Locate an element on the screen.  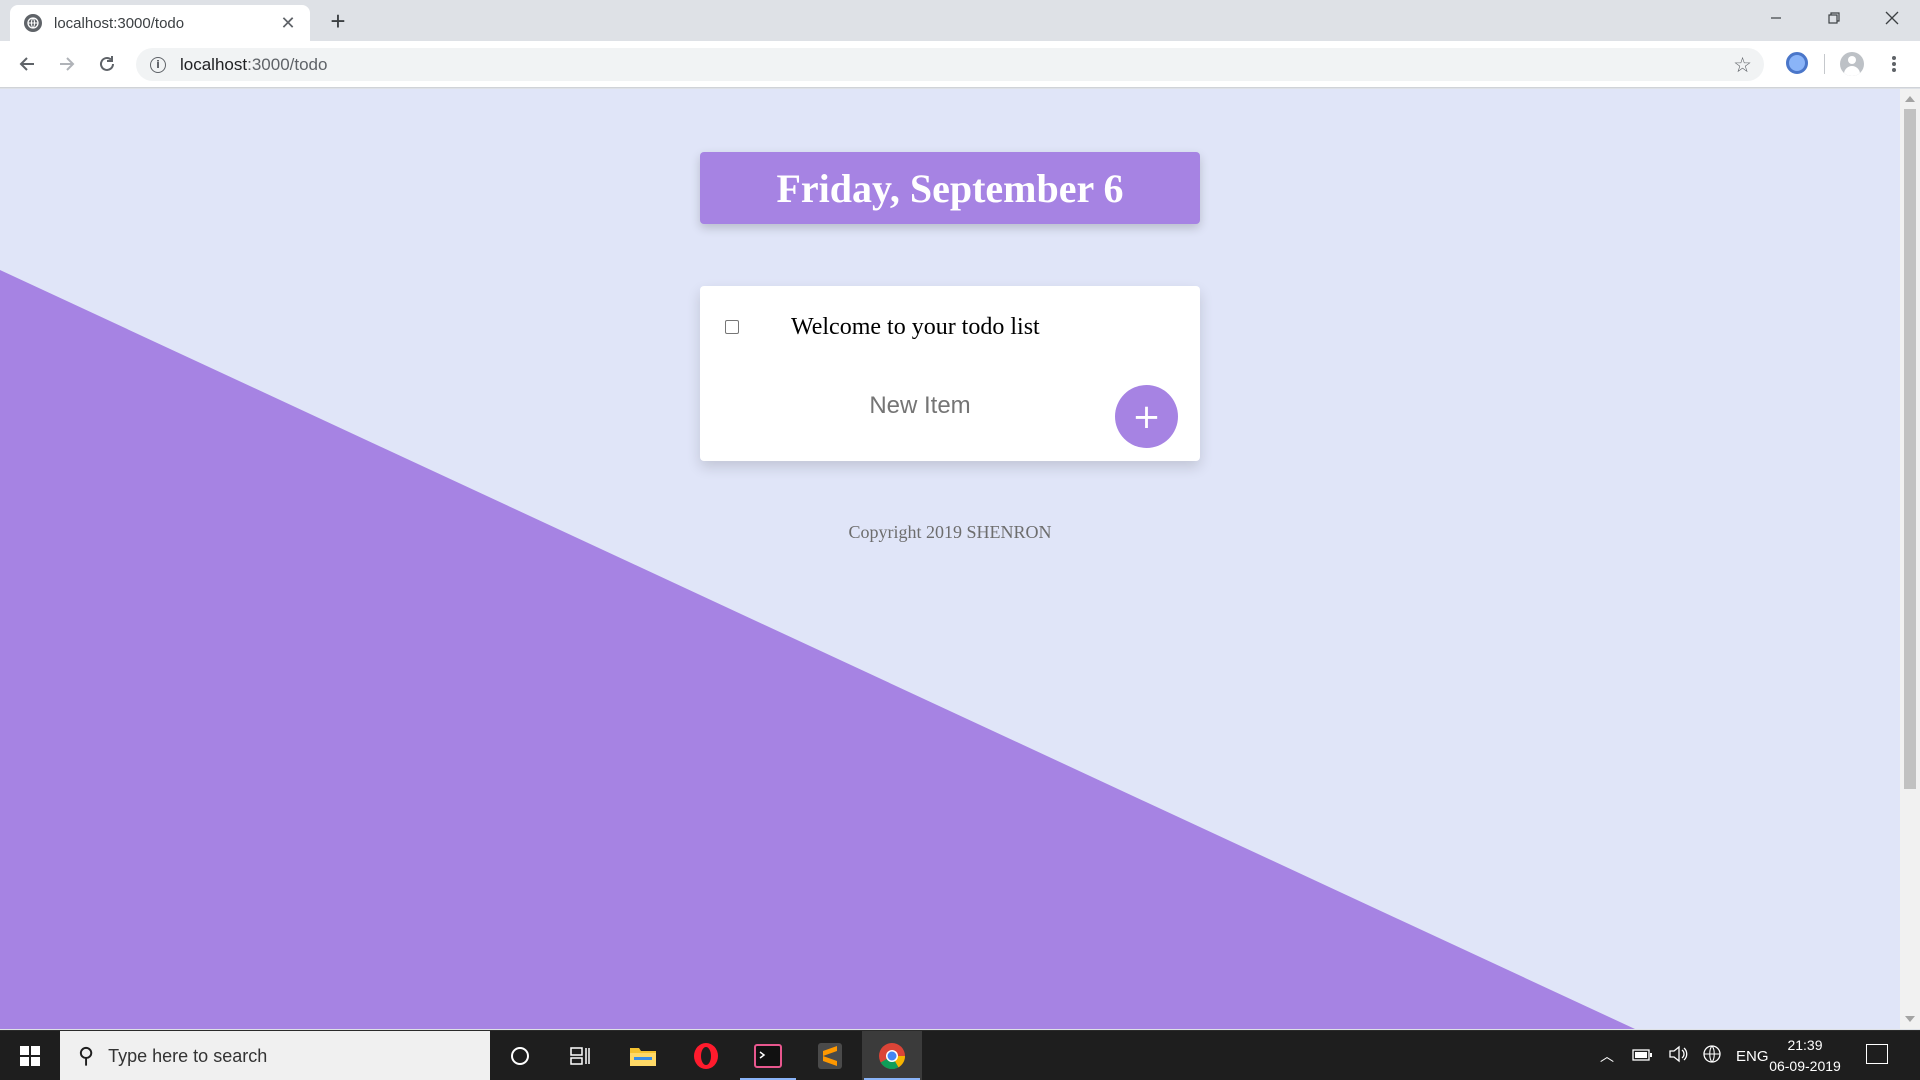
search-placeholder: Type here to search is located at coordinates (188, 1055).